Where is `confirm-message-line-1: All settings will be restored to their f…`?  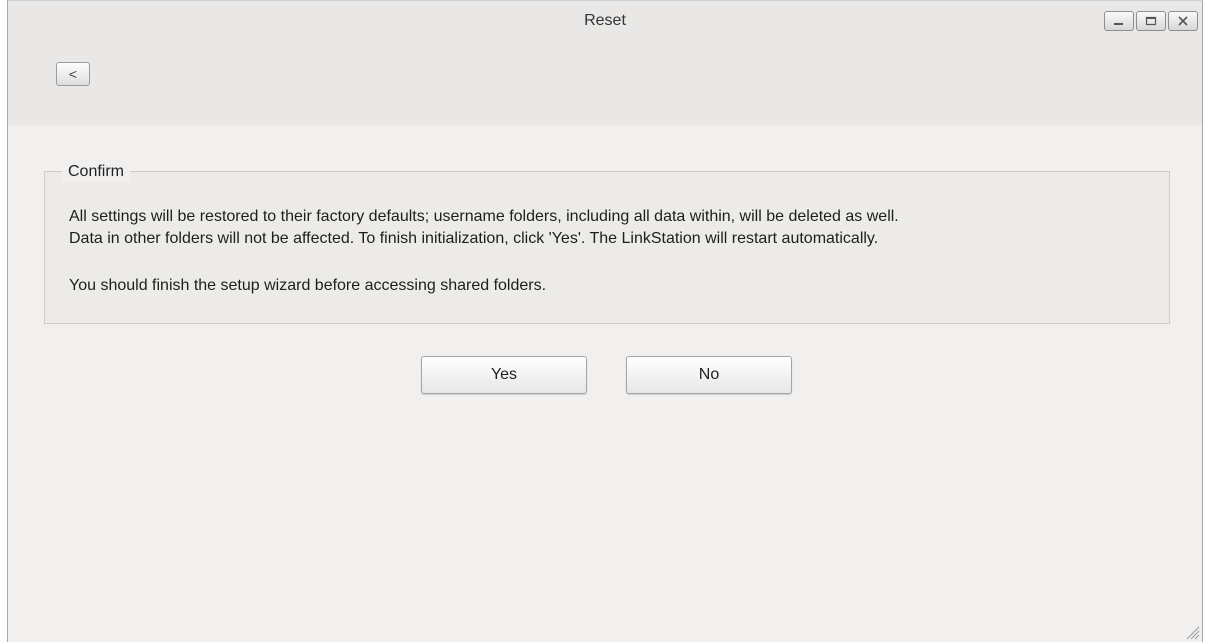 confirm-message-line-1: All settings will be restored to their f… is located at coordinates (484, 216).